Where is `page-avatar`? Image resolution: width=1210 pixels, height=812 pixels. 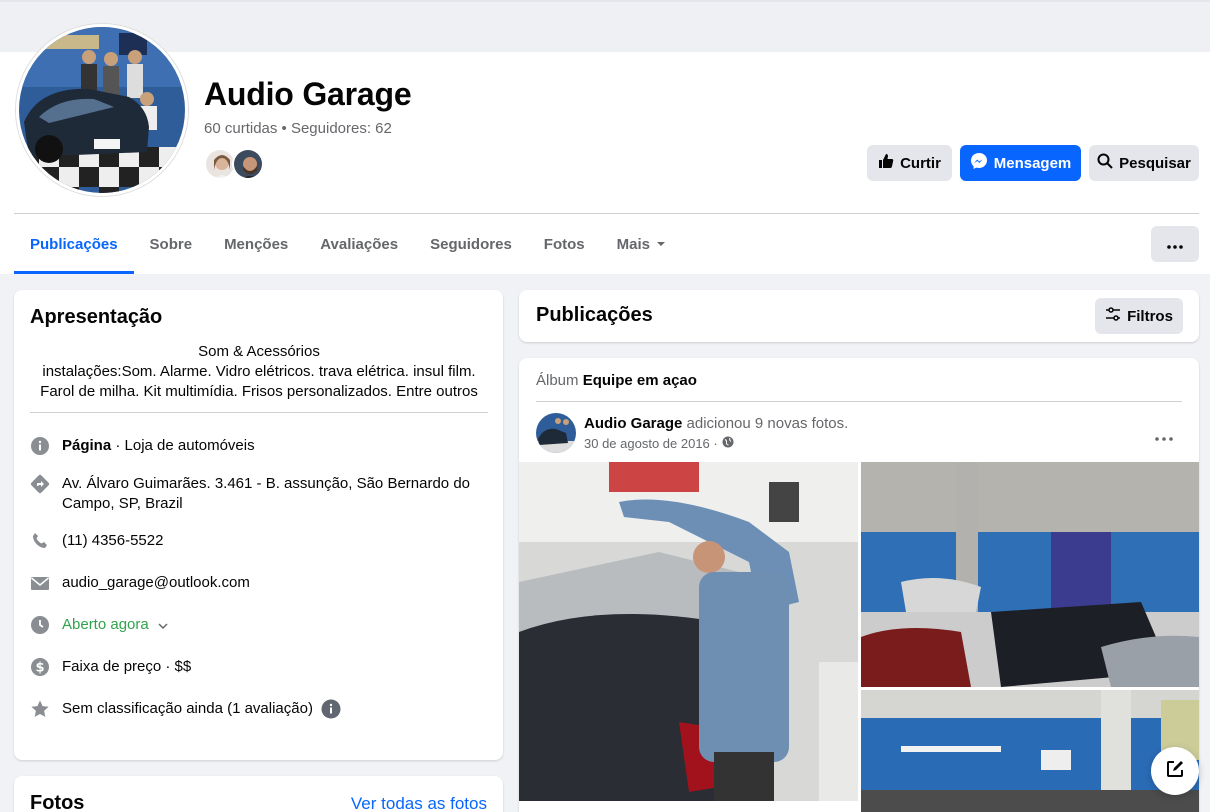
page-avatar is located at coordinates (102, 110).